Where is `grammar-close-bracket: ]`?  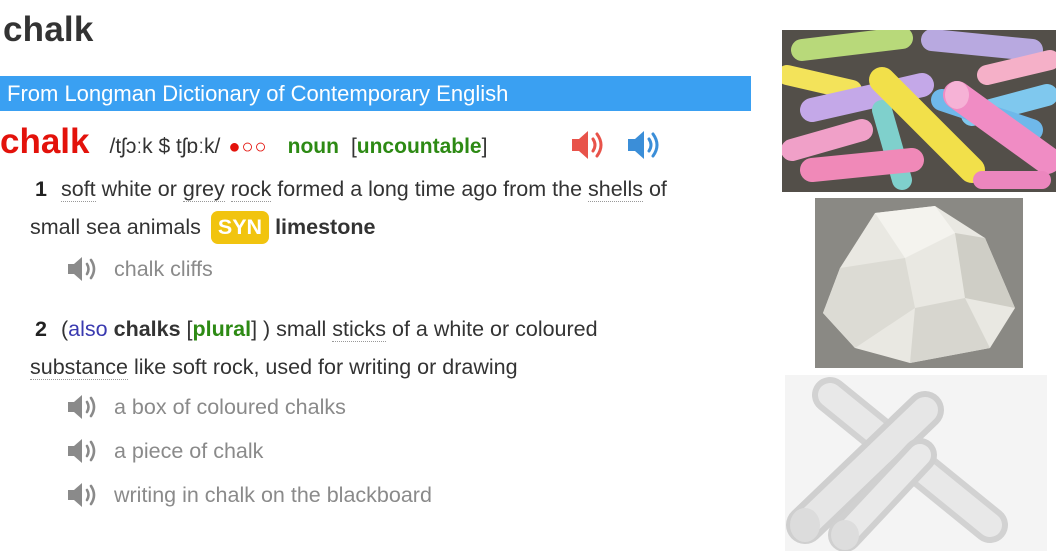
grammar-close-bracket: ] is located at coordinates (484, 146).